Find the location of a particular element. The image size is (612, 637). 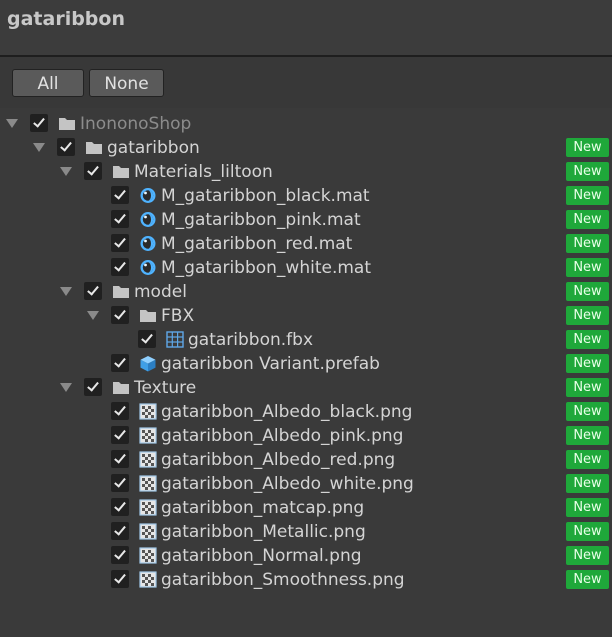

window-header: gataribbon is located at coordinates (306, 28).